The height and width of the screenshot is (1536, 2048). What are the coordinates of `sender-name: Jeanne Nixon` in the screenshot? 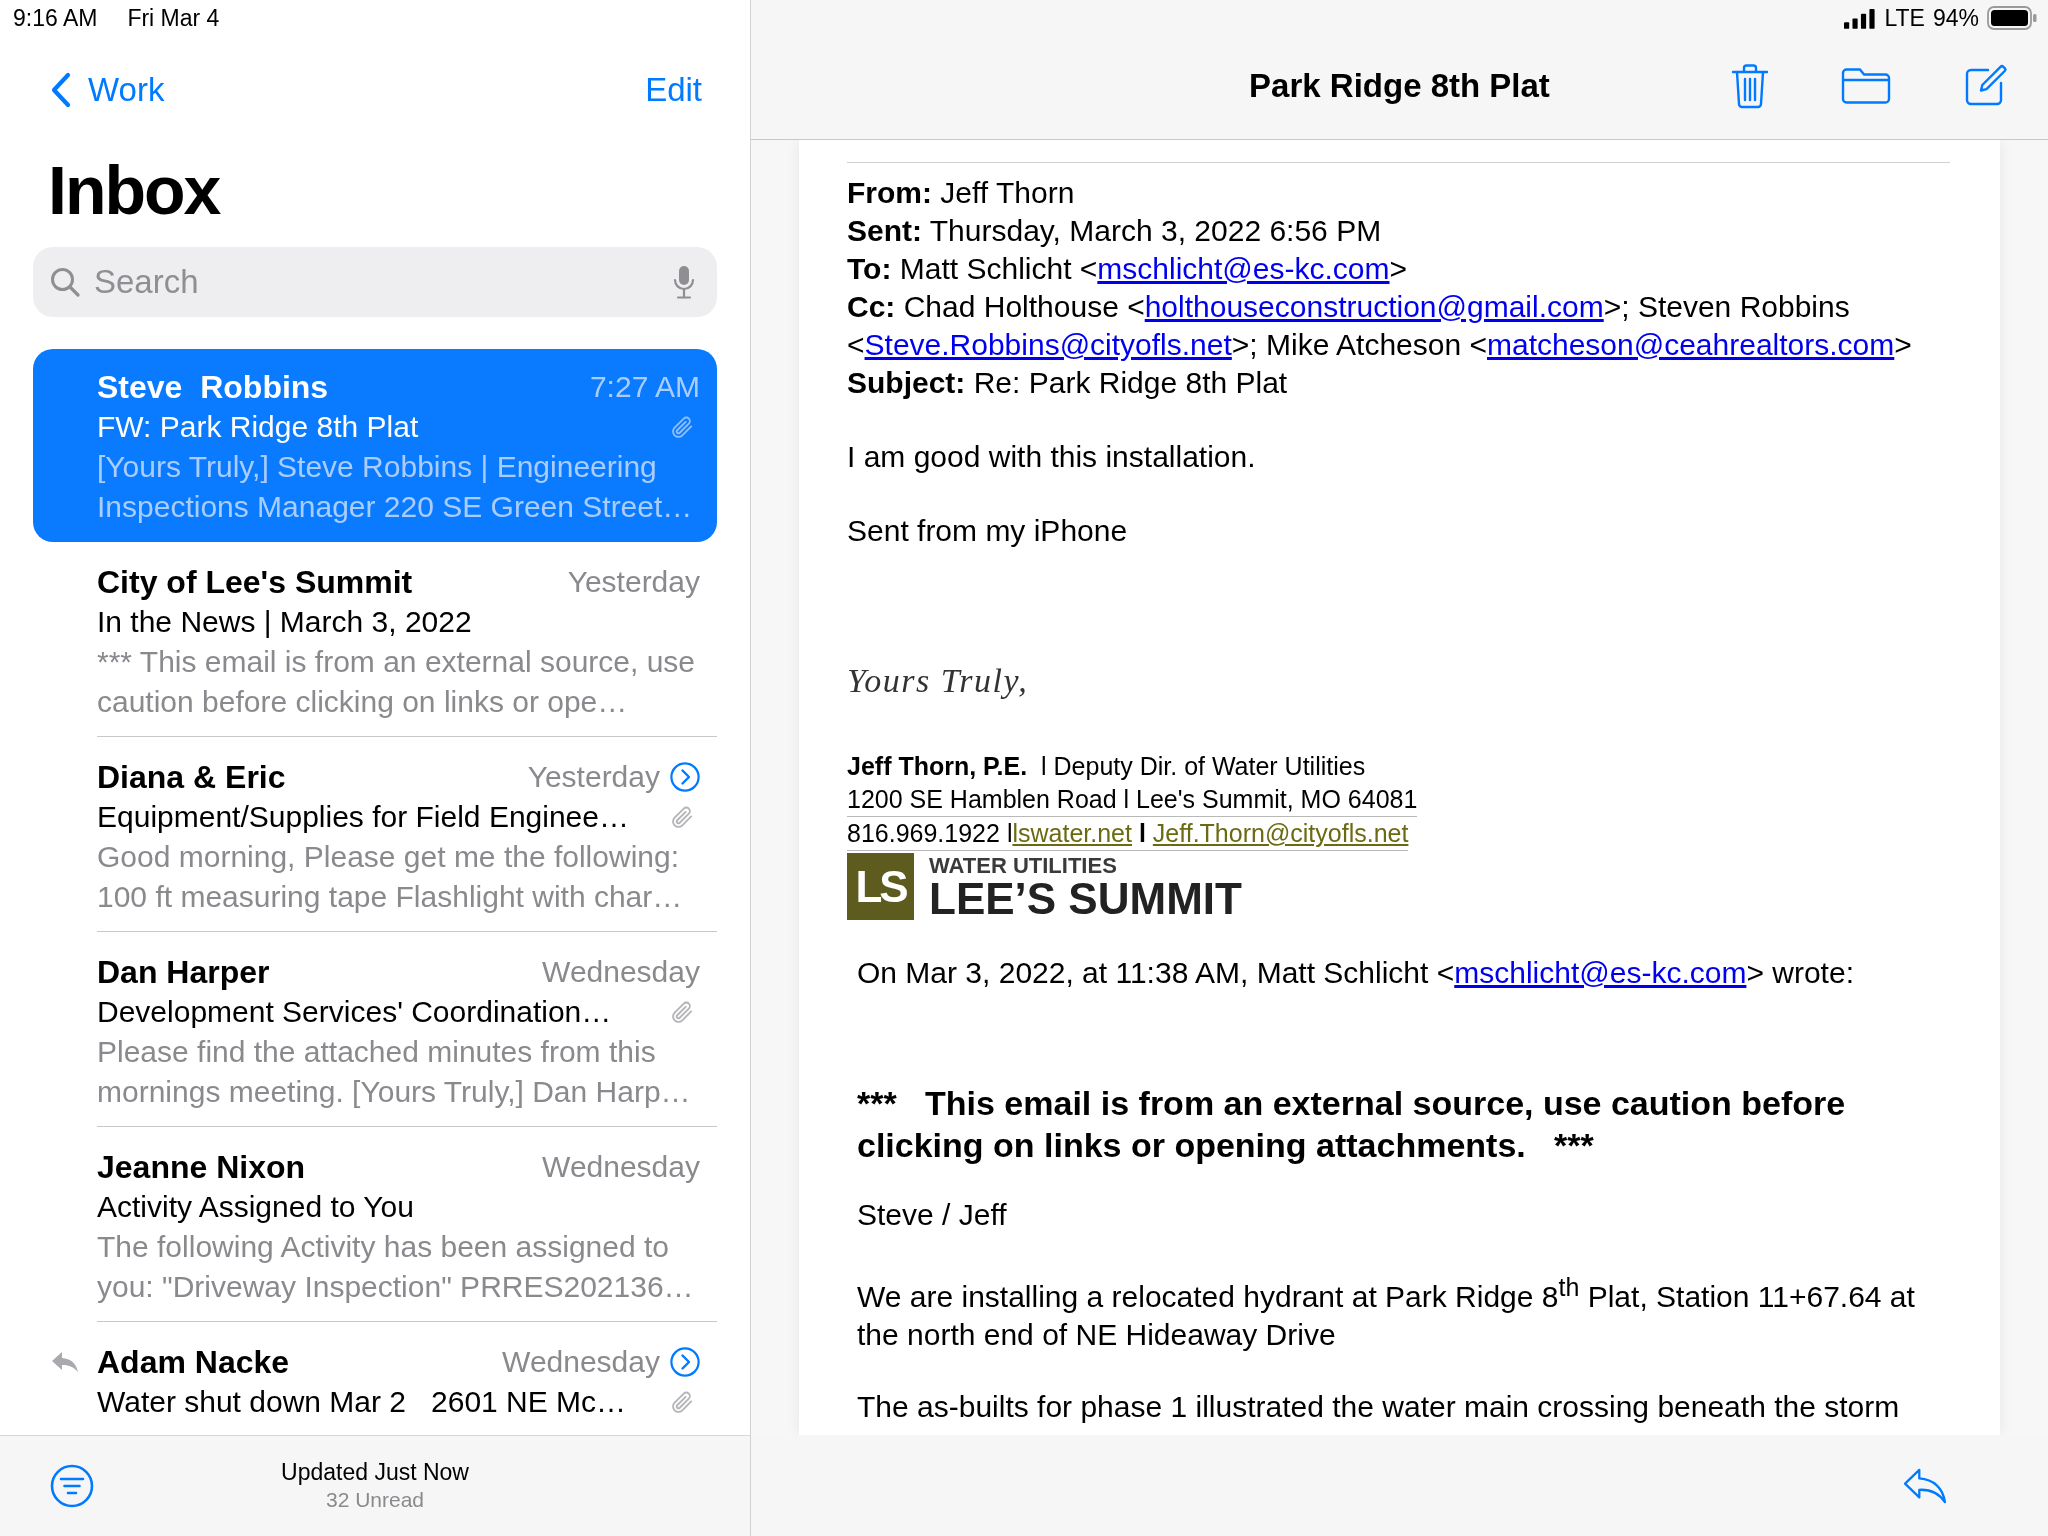 It's located at (202, 1167).